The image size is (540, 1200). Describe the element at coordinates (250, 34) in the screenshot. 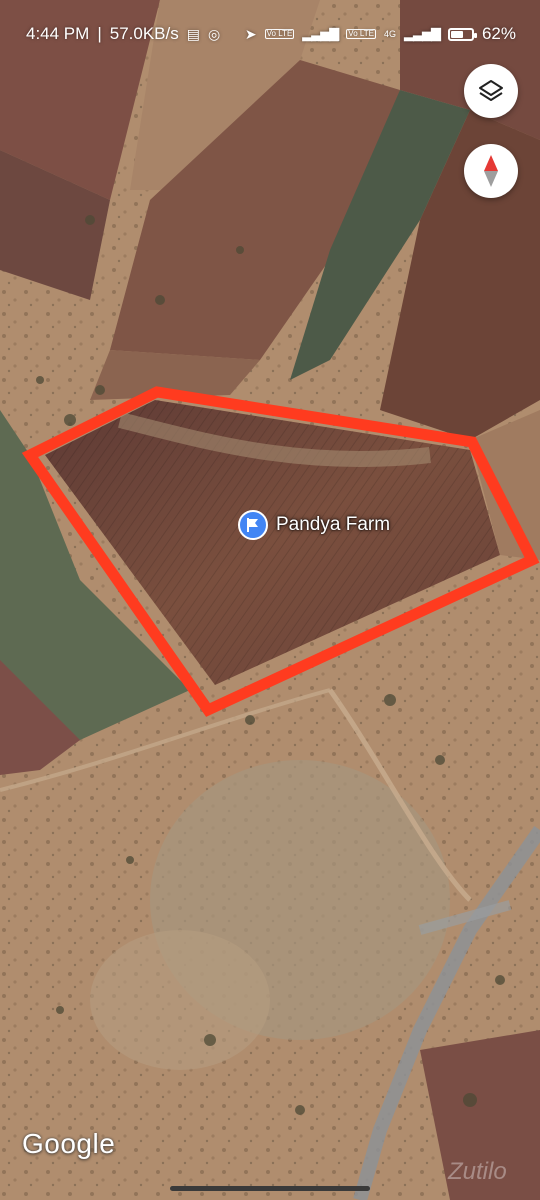

I see `location-arrow-icon: ➤` at that location.